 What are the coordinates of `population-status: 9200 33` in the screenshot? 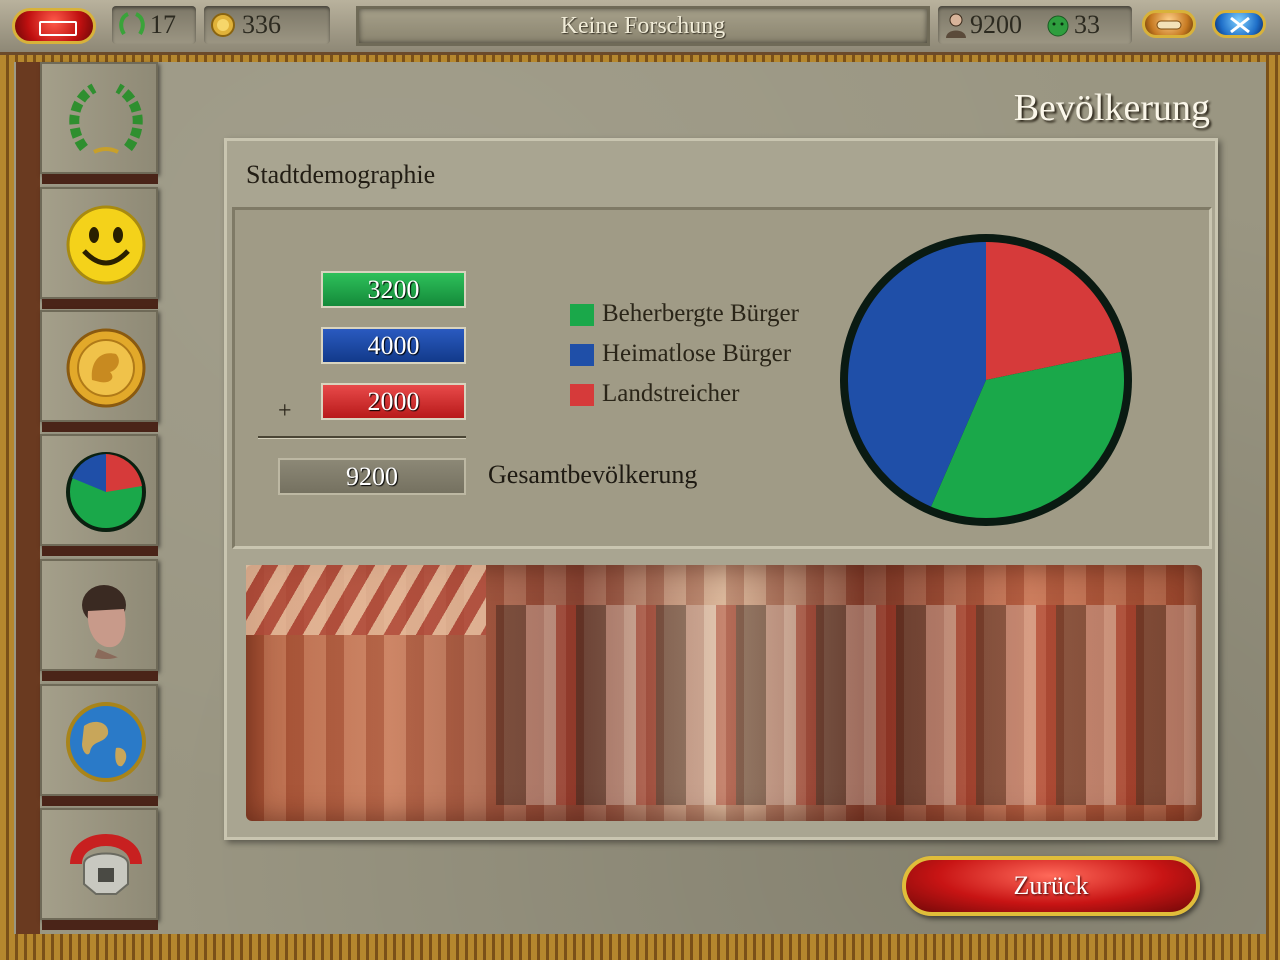 It's located at (1035, 25).